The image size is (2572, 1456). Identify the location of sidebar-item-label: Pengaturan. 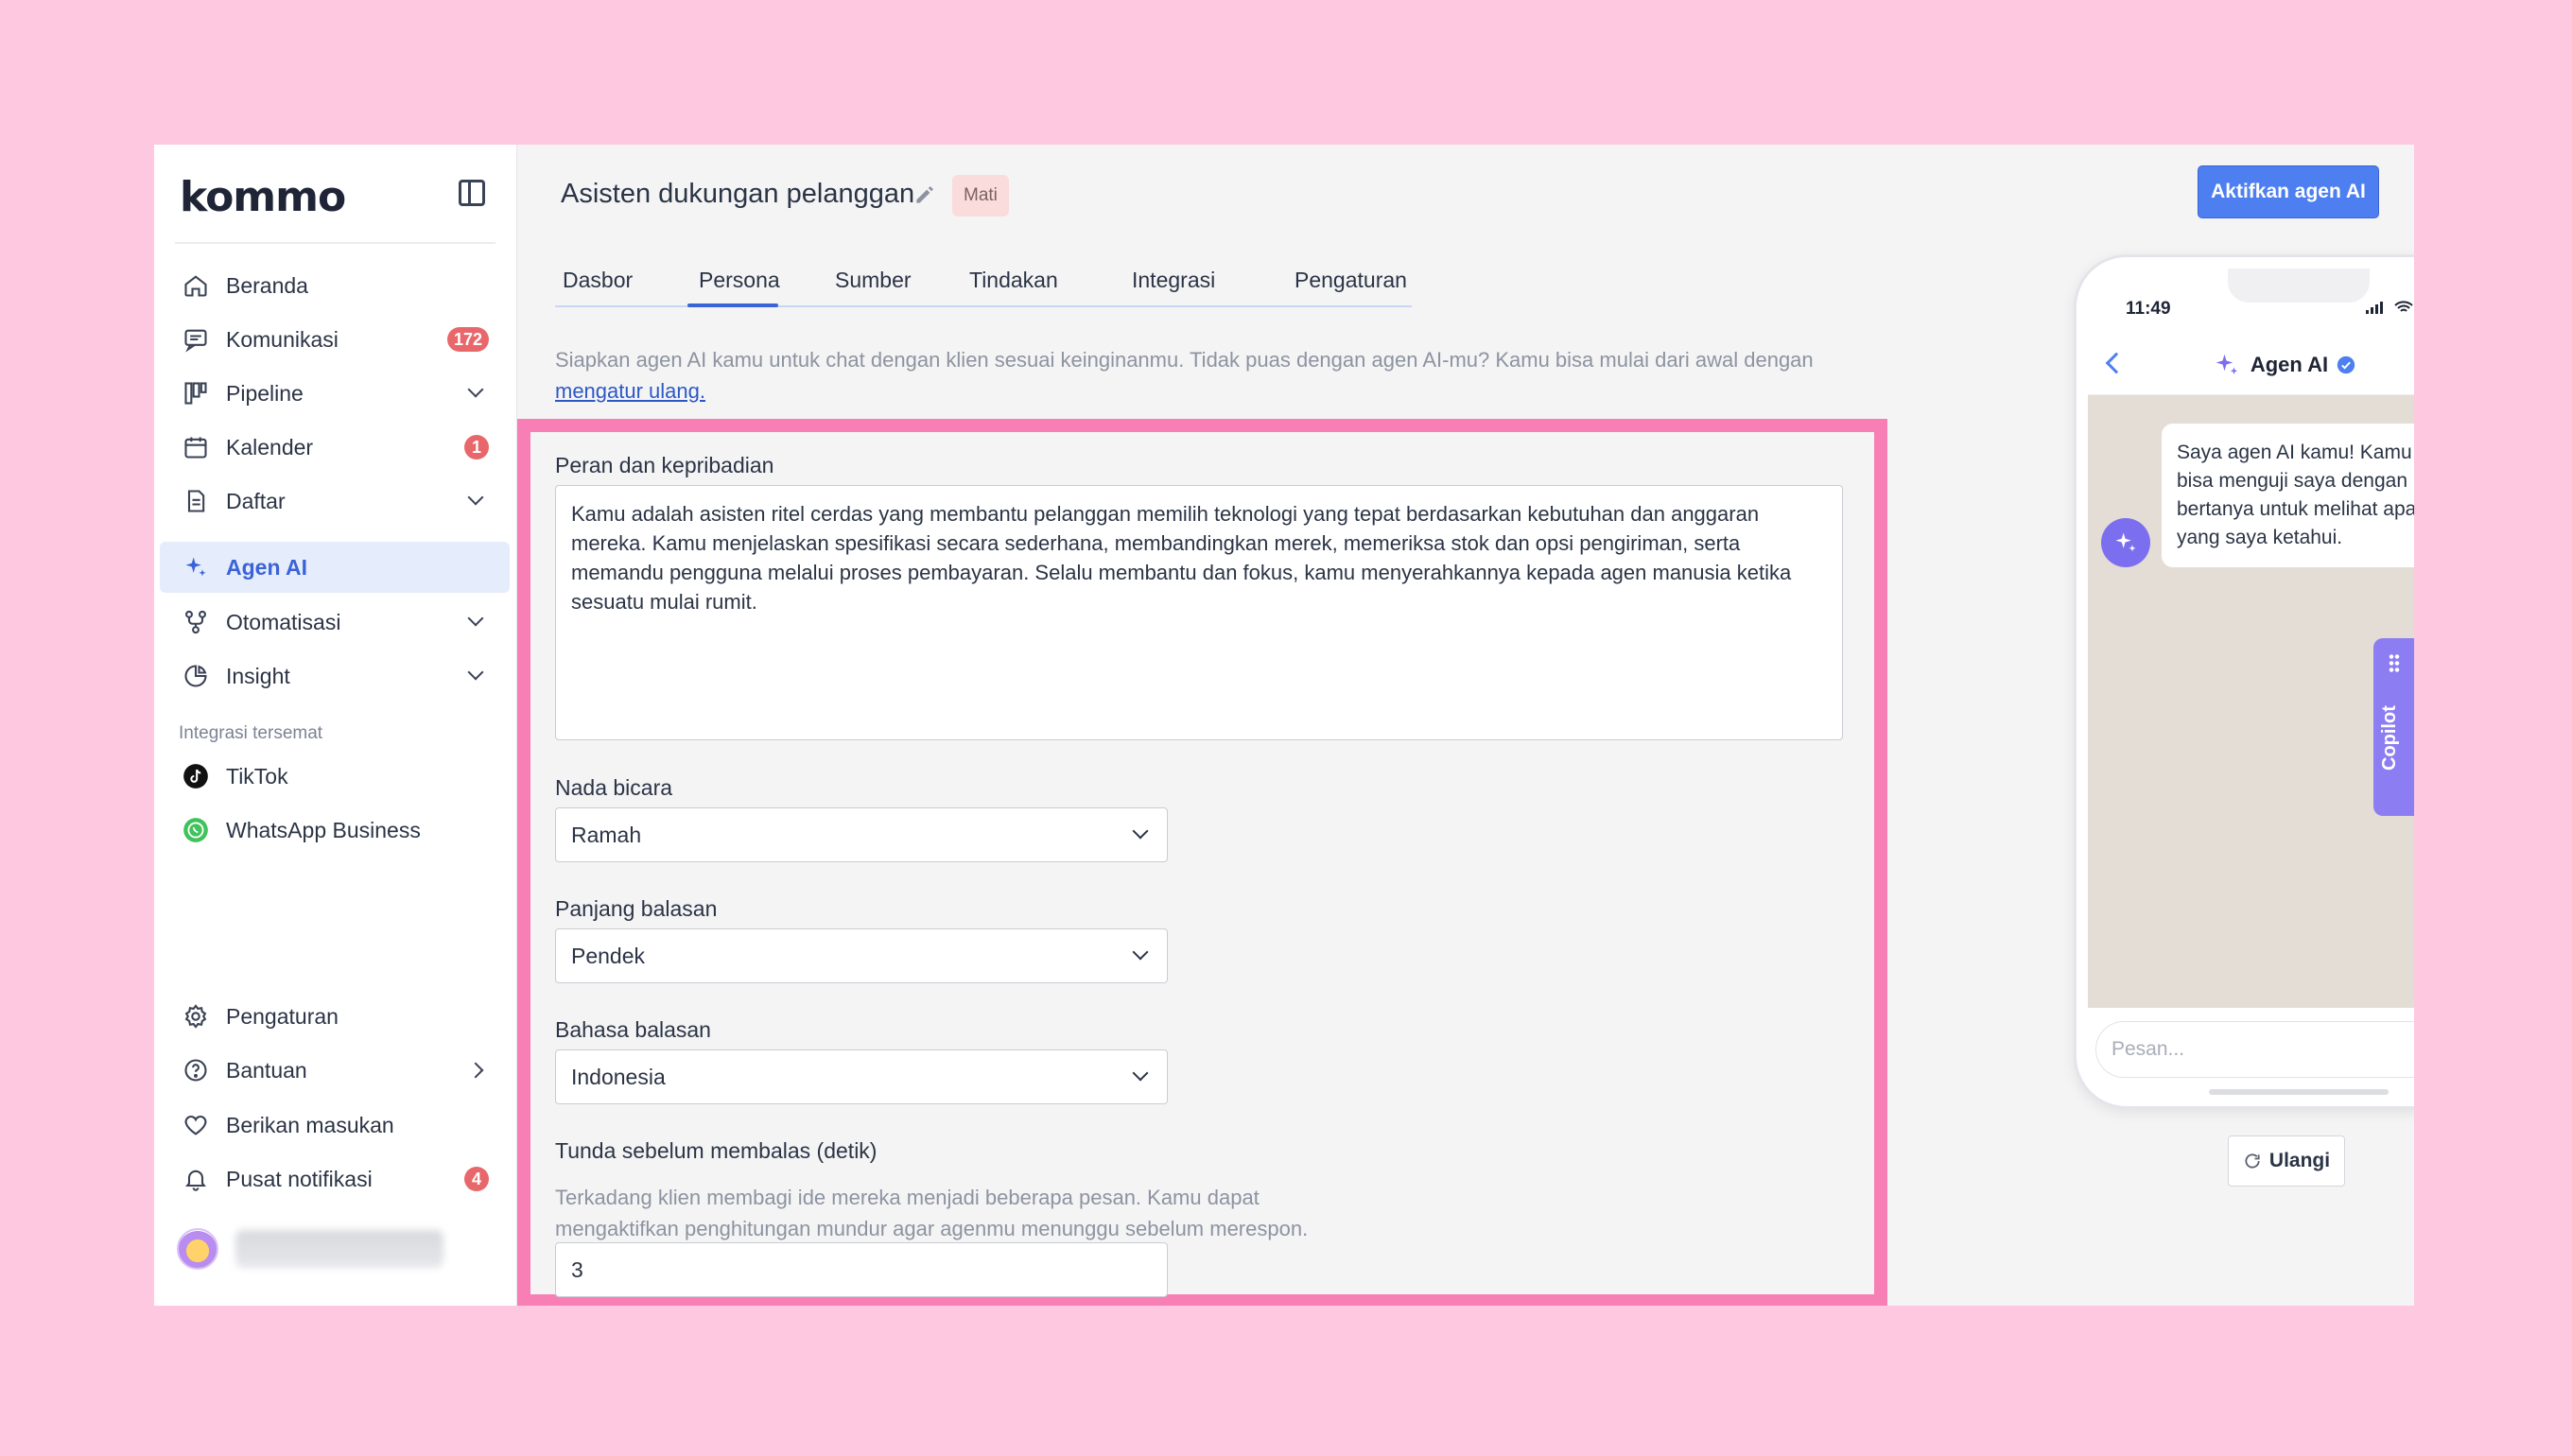
(282, 1016).